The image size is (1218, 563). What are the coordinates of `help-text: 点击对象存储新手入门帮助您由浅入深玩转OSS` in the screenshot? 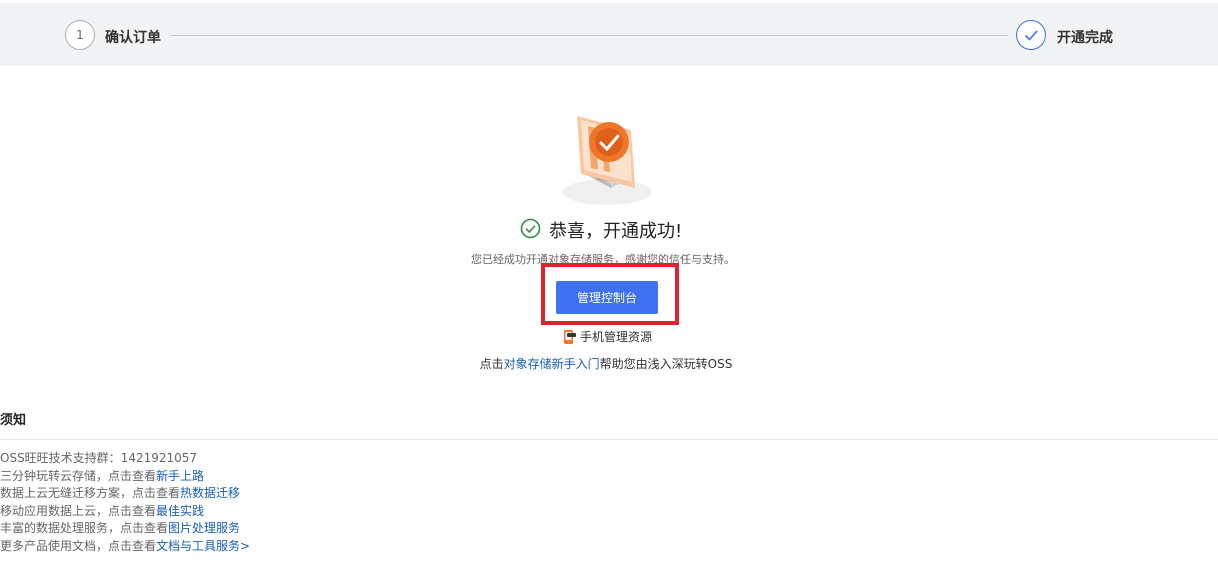 It's located at (606, 363).